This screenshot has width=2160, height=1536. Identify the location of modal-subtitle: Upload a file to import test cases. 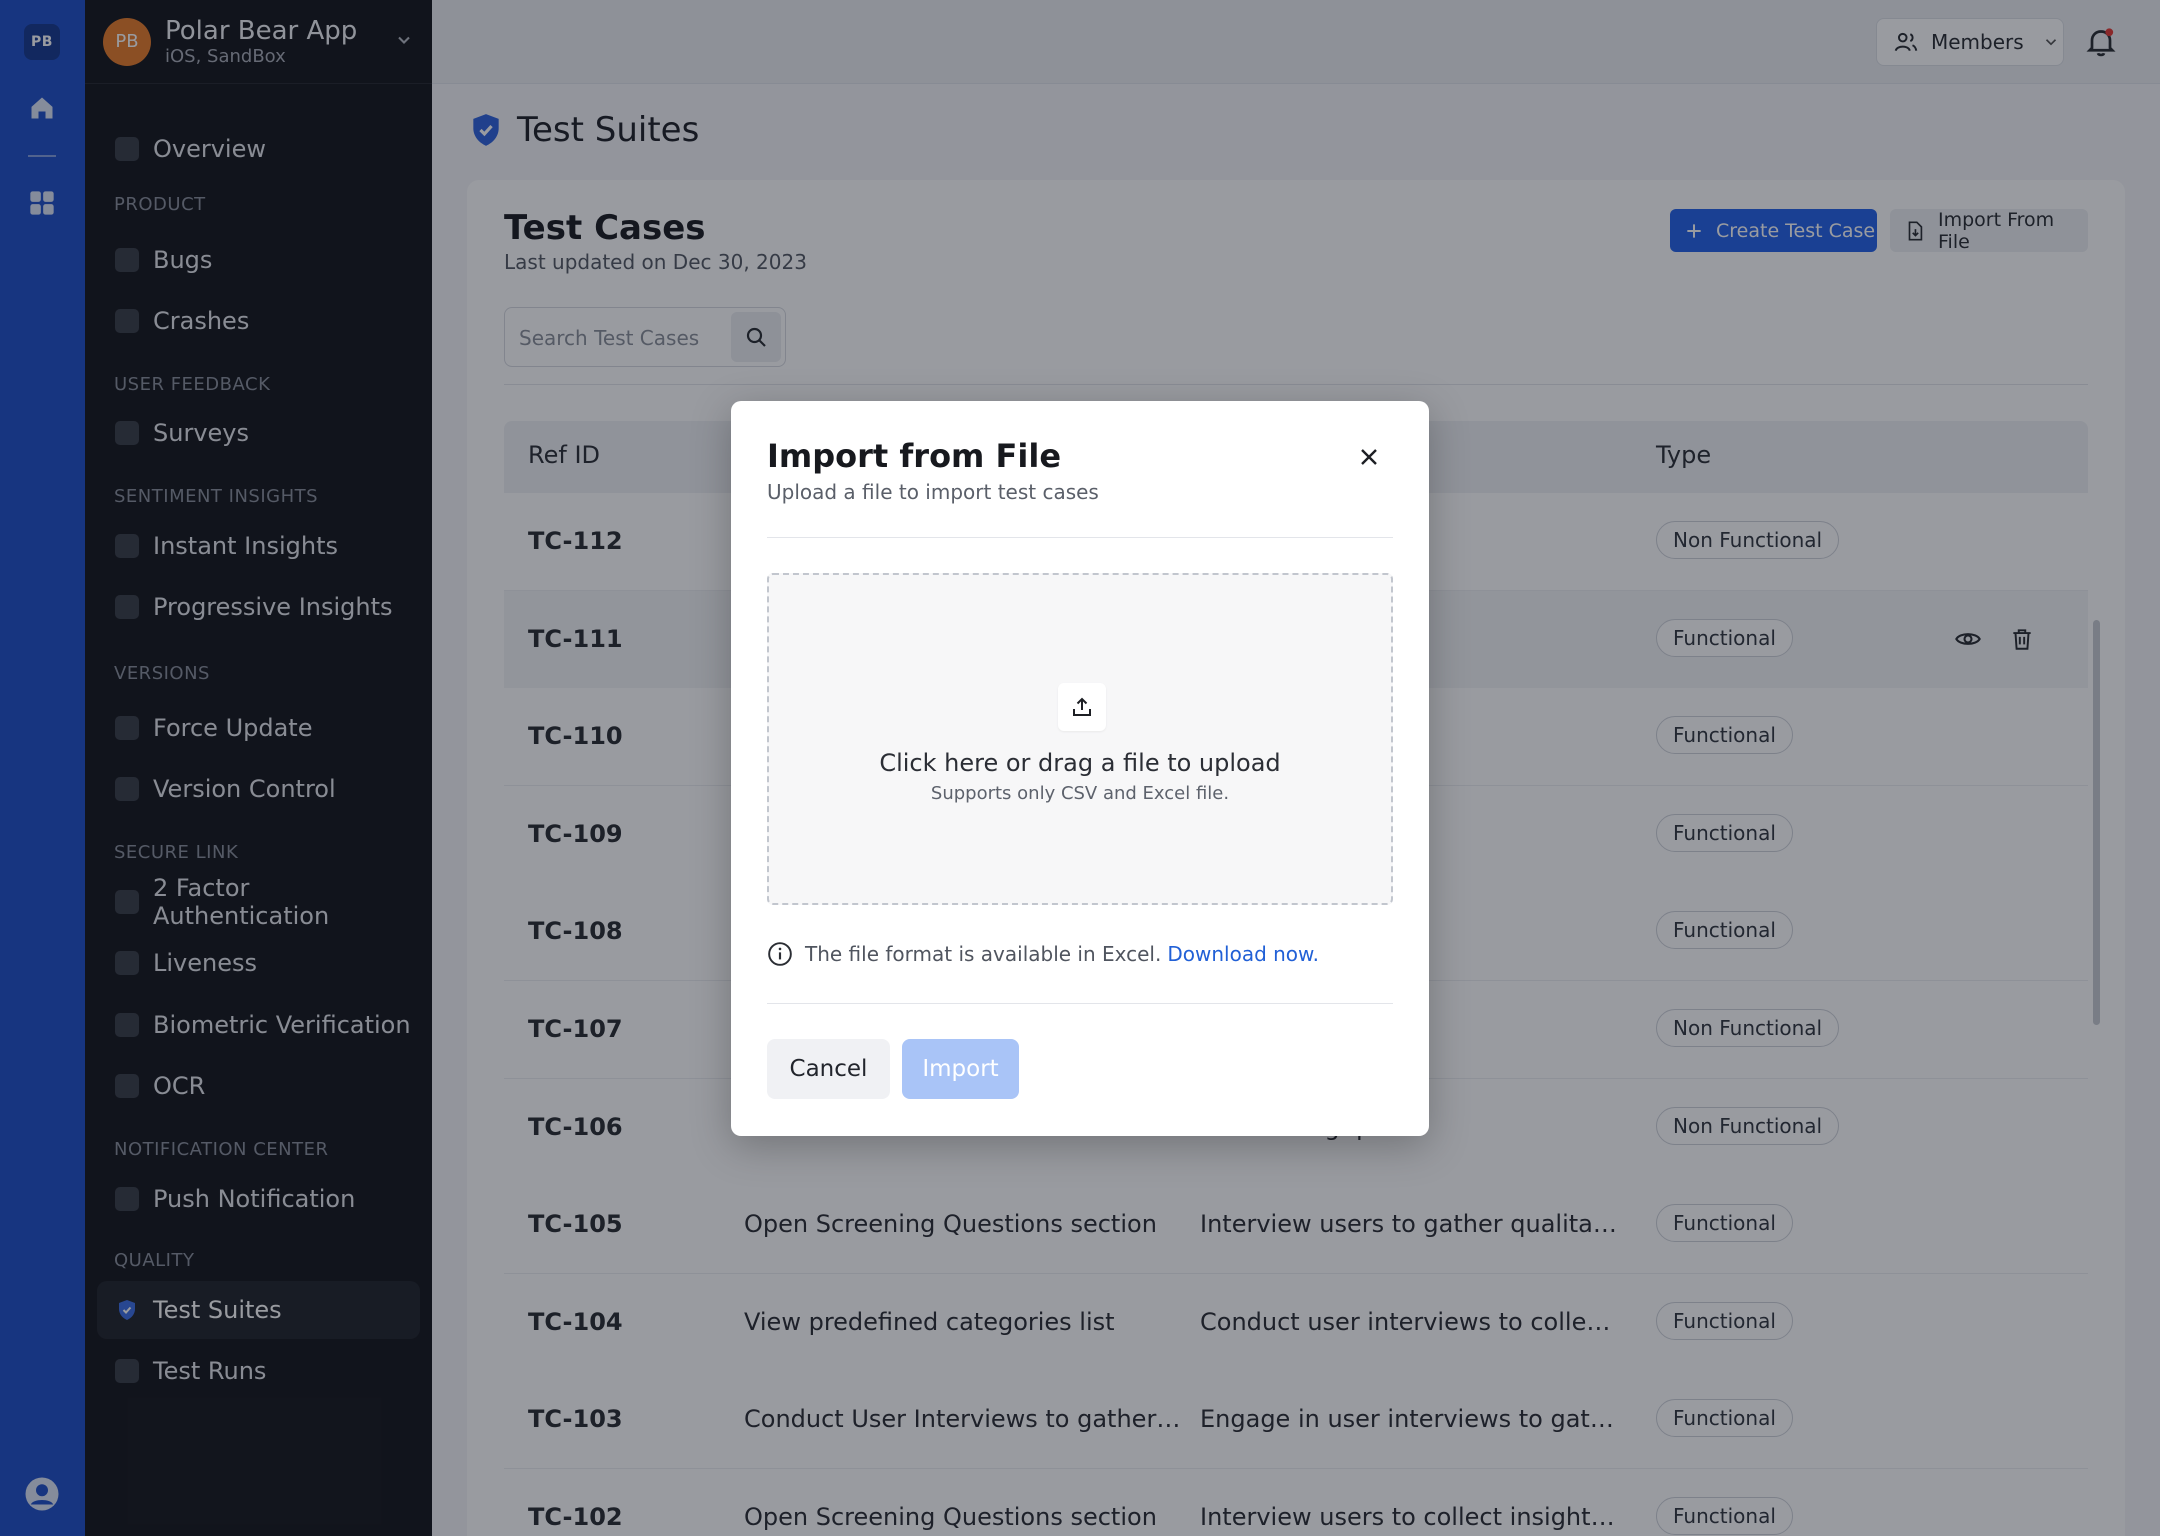
(933, 492).